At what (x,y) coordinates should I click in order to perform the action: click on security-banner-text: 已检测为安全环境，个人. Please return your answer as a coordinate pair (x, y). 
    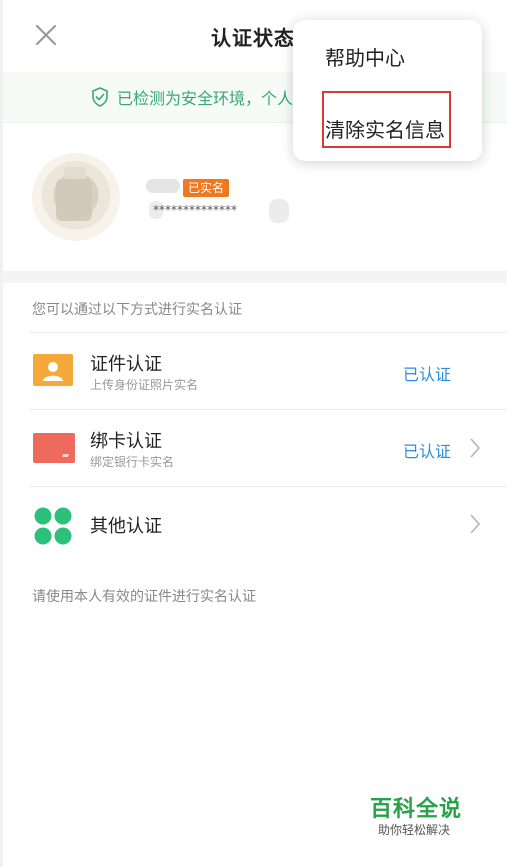
    Looking at the image, I should click on (205, 98).